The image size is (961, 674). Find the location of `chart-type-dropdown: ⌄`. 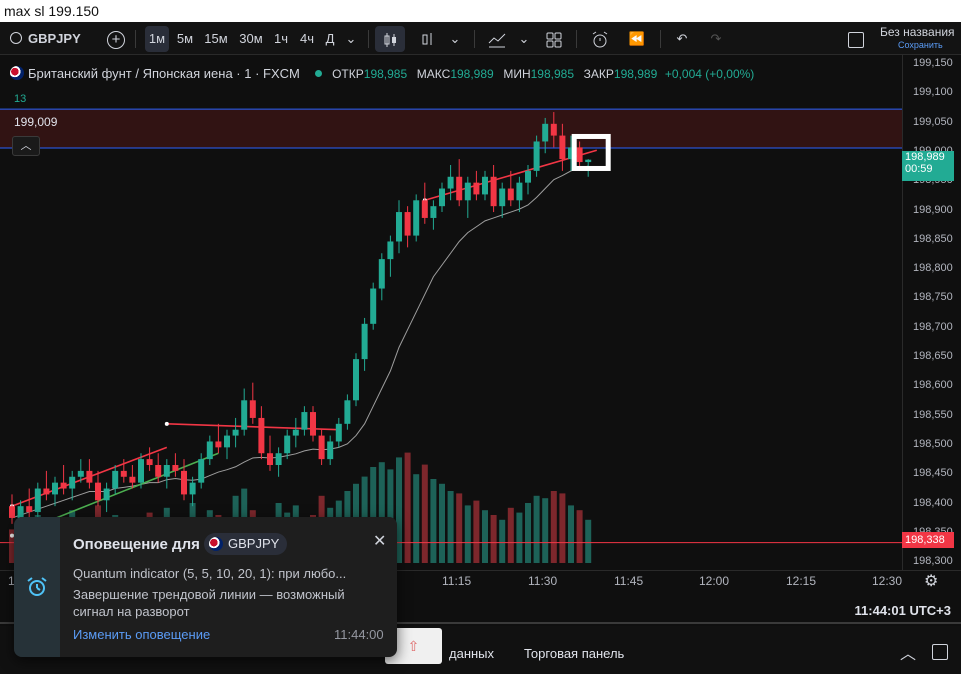

chart-type-dropdown: ⌄ is located at coordinates (455, 39).